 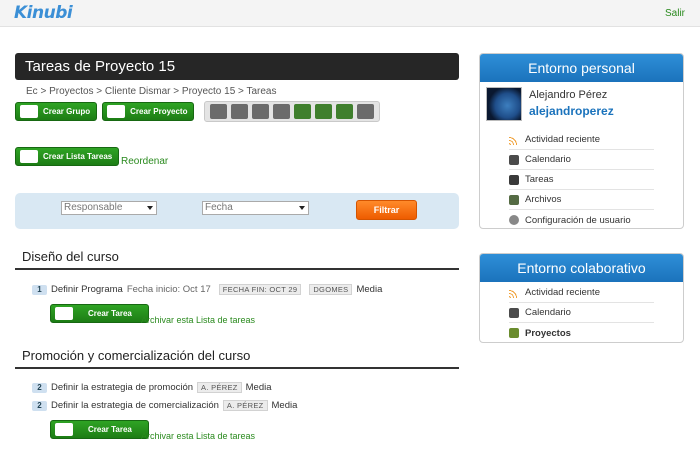 I want to click on crear-grupo-button: Crear Grupo, so click(x=56, y=111).